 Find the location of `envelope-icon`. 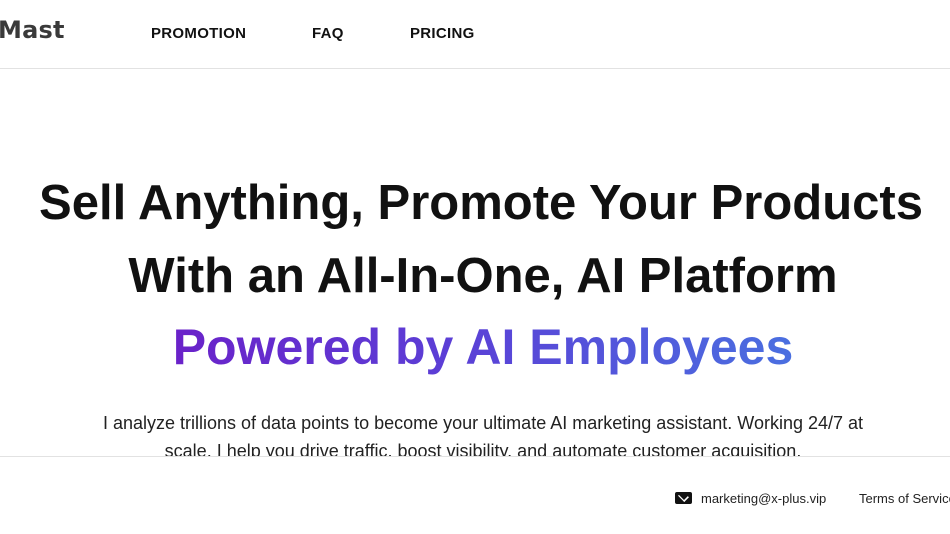

envelope-icon is located at coordinates (683, 498).